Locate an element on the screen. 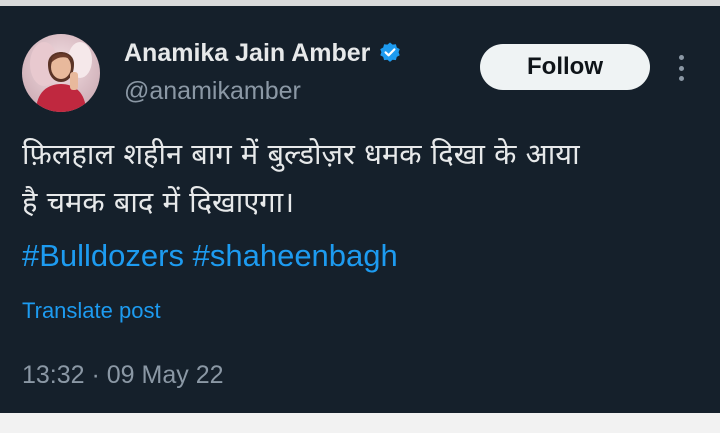  tweet-text-line-2: है चमक बाद में दिखाएगा। is located at coordinates (158, 202).